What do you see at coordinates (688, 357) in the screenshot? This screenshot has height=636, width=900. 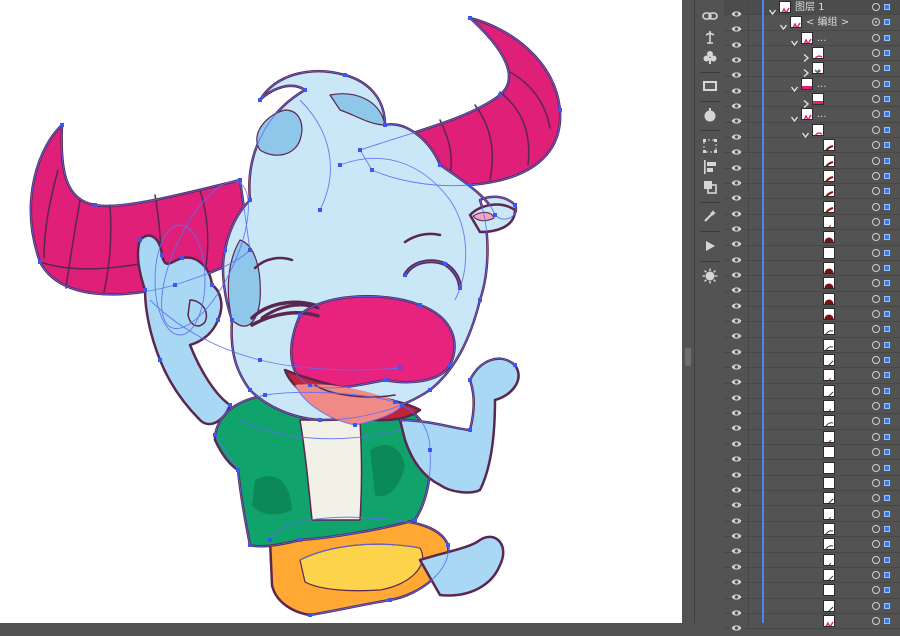 I see `splitter-grip` at bounding box center [688, 357].